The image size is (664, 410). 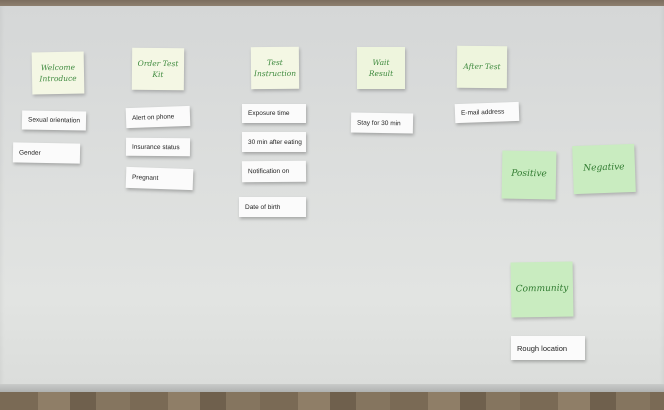 I want to click on sticky-note-welcome: Welcome Introduce, so click(x=58, y=73).